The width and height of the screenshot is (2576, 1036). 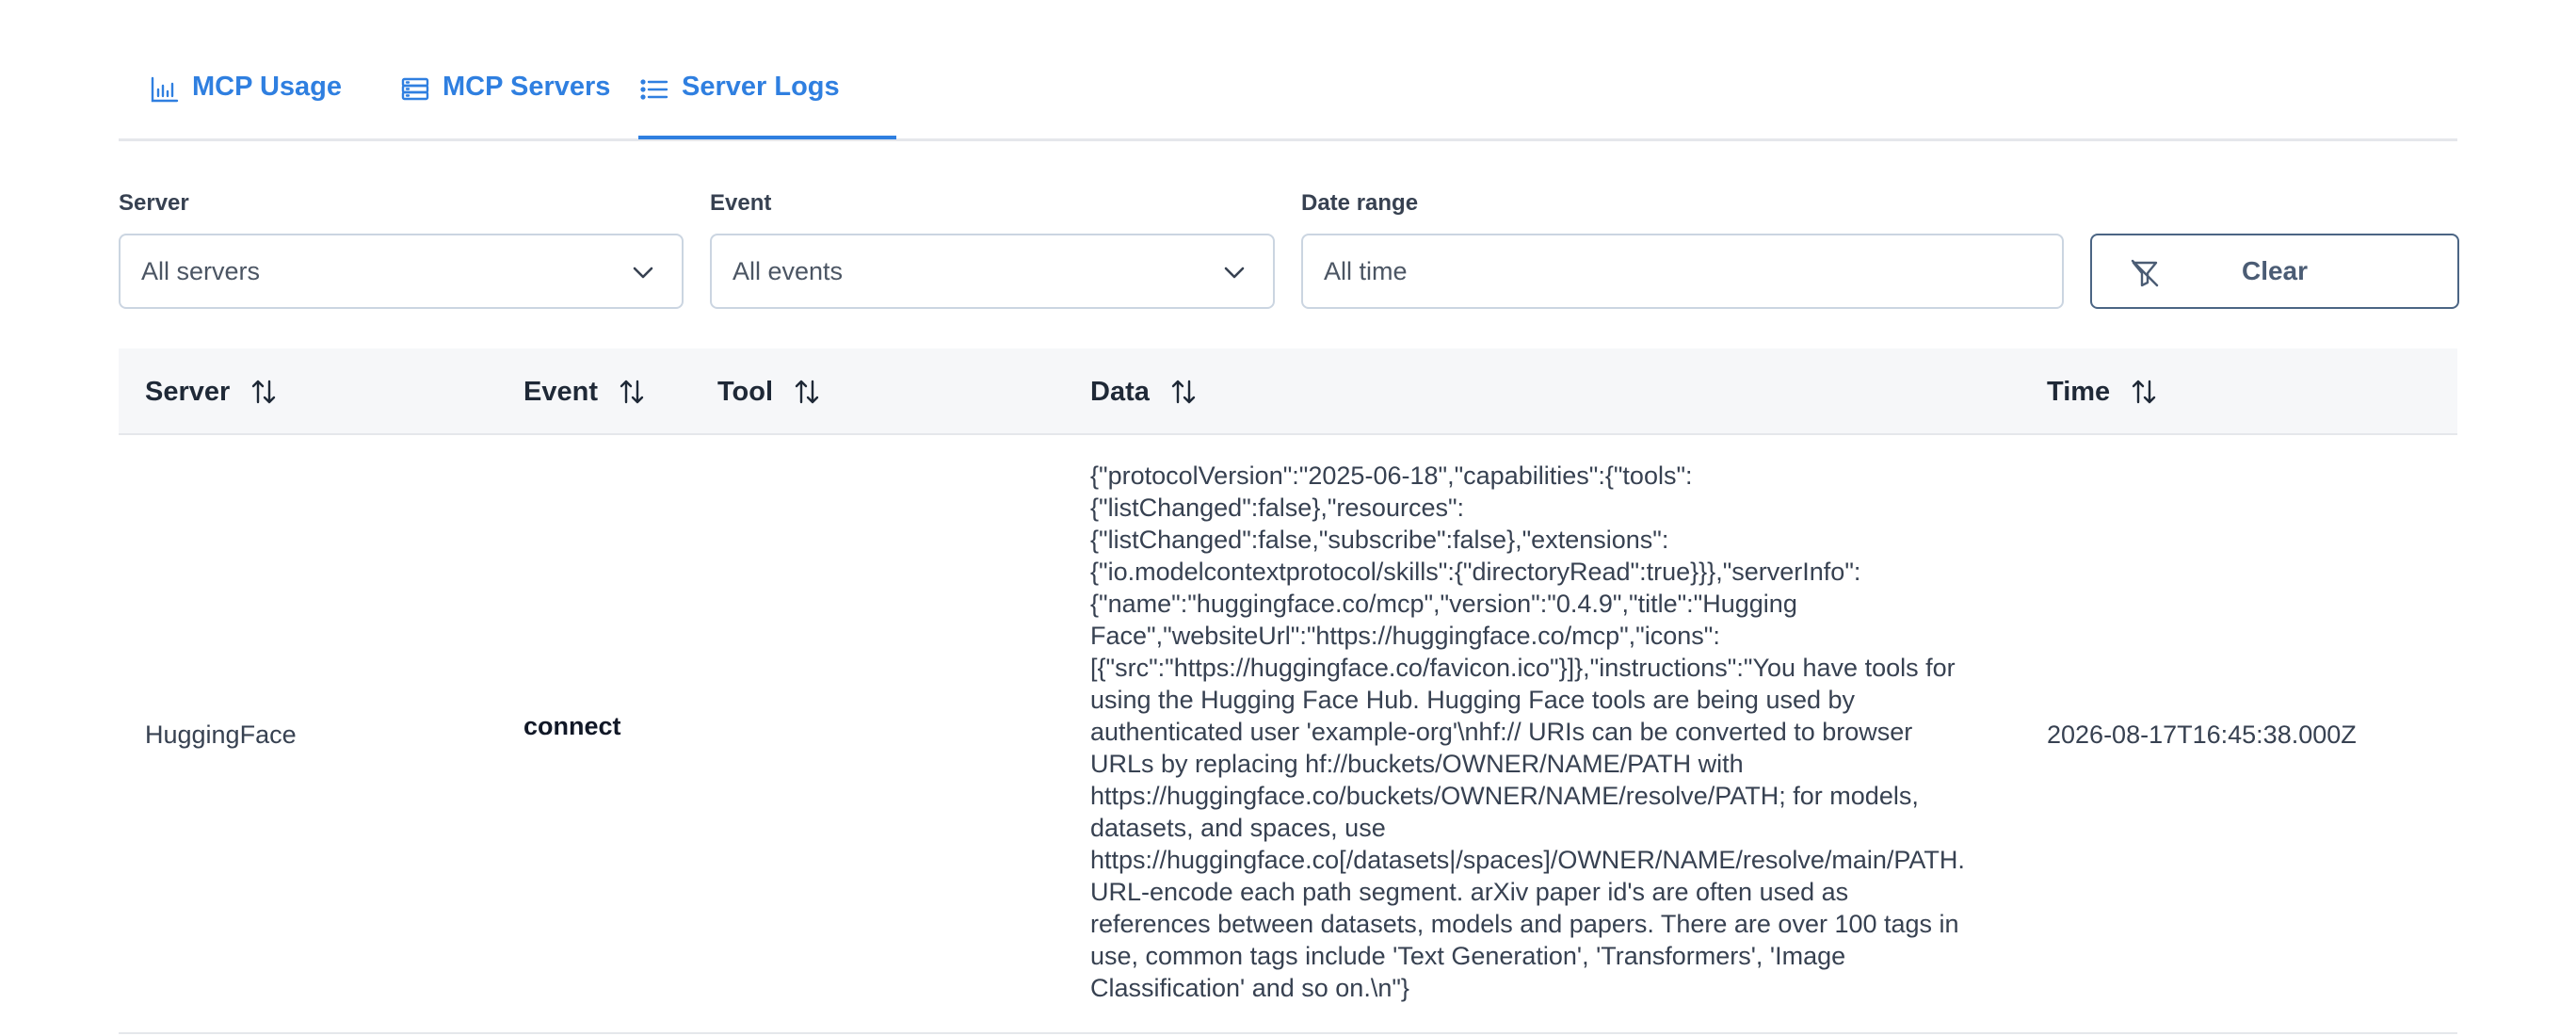 I want to click on filter-off-icon, so click(x=2145, y=273).